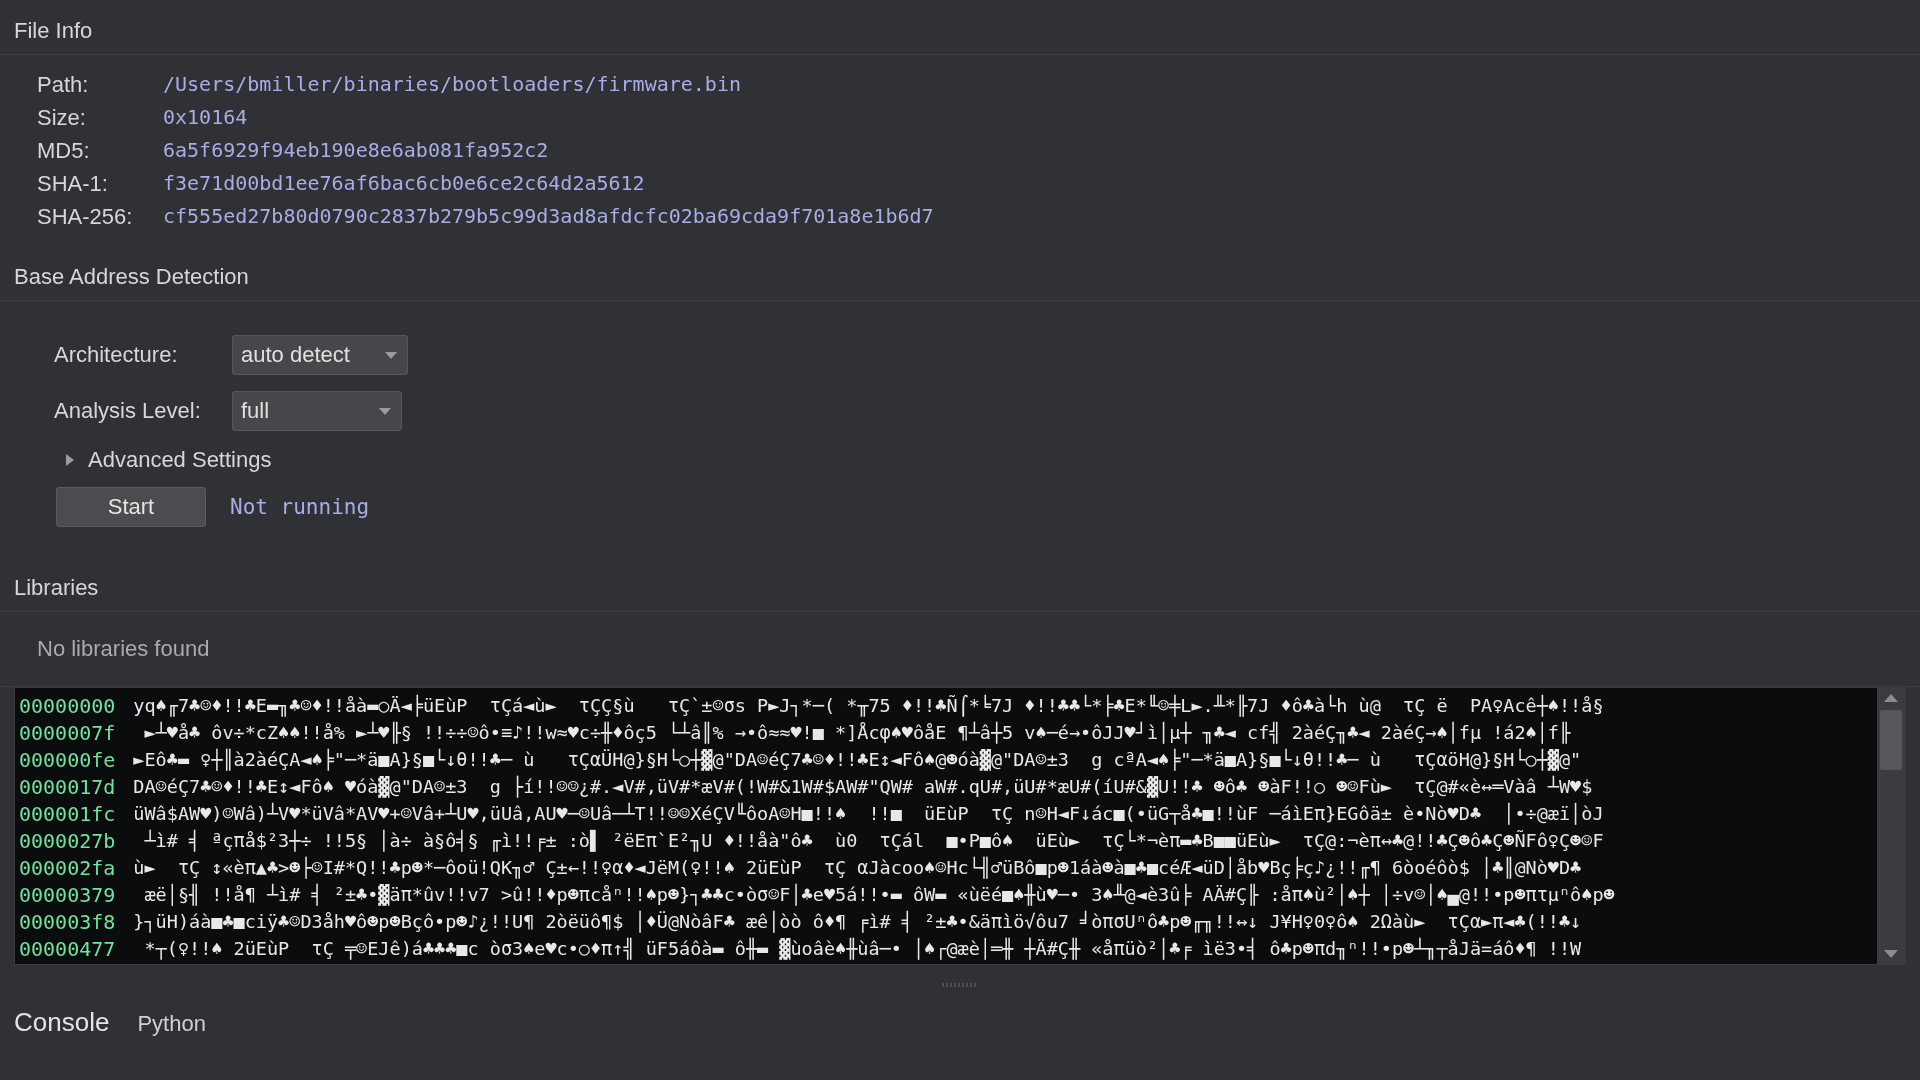 The image size is (1920, 1080). What do you see at coordinates (131, 507) in the screenshot?
I see `start-button: Start` at bounding box center [131, 507].